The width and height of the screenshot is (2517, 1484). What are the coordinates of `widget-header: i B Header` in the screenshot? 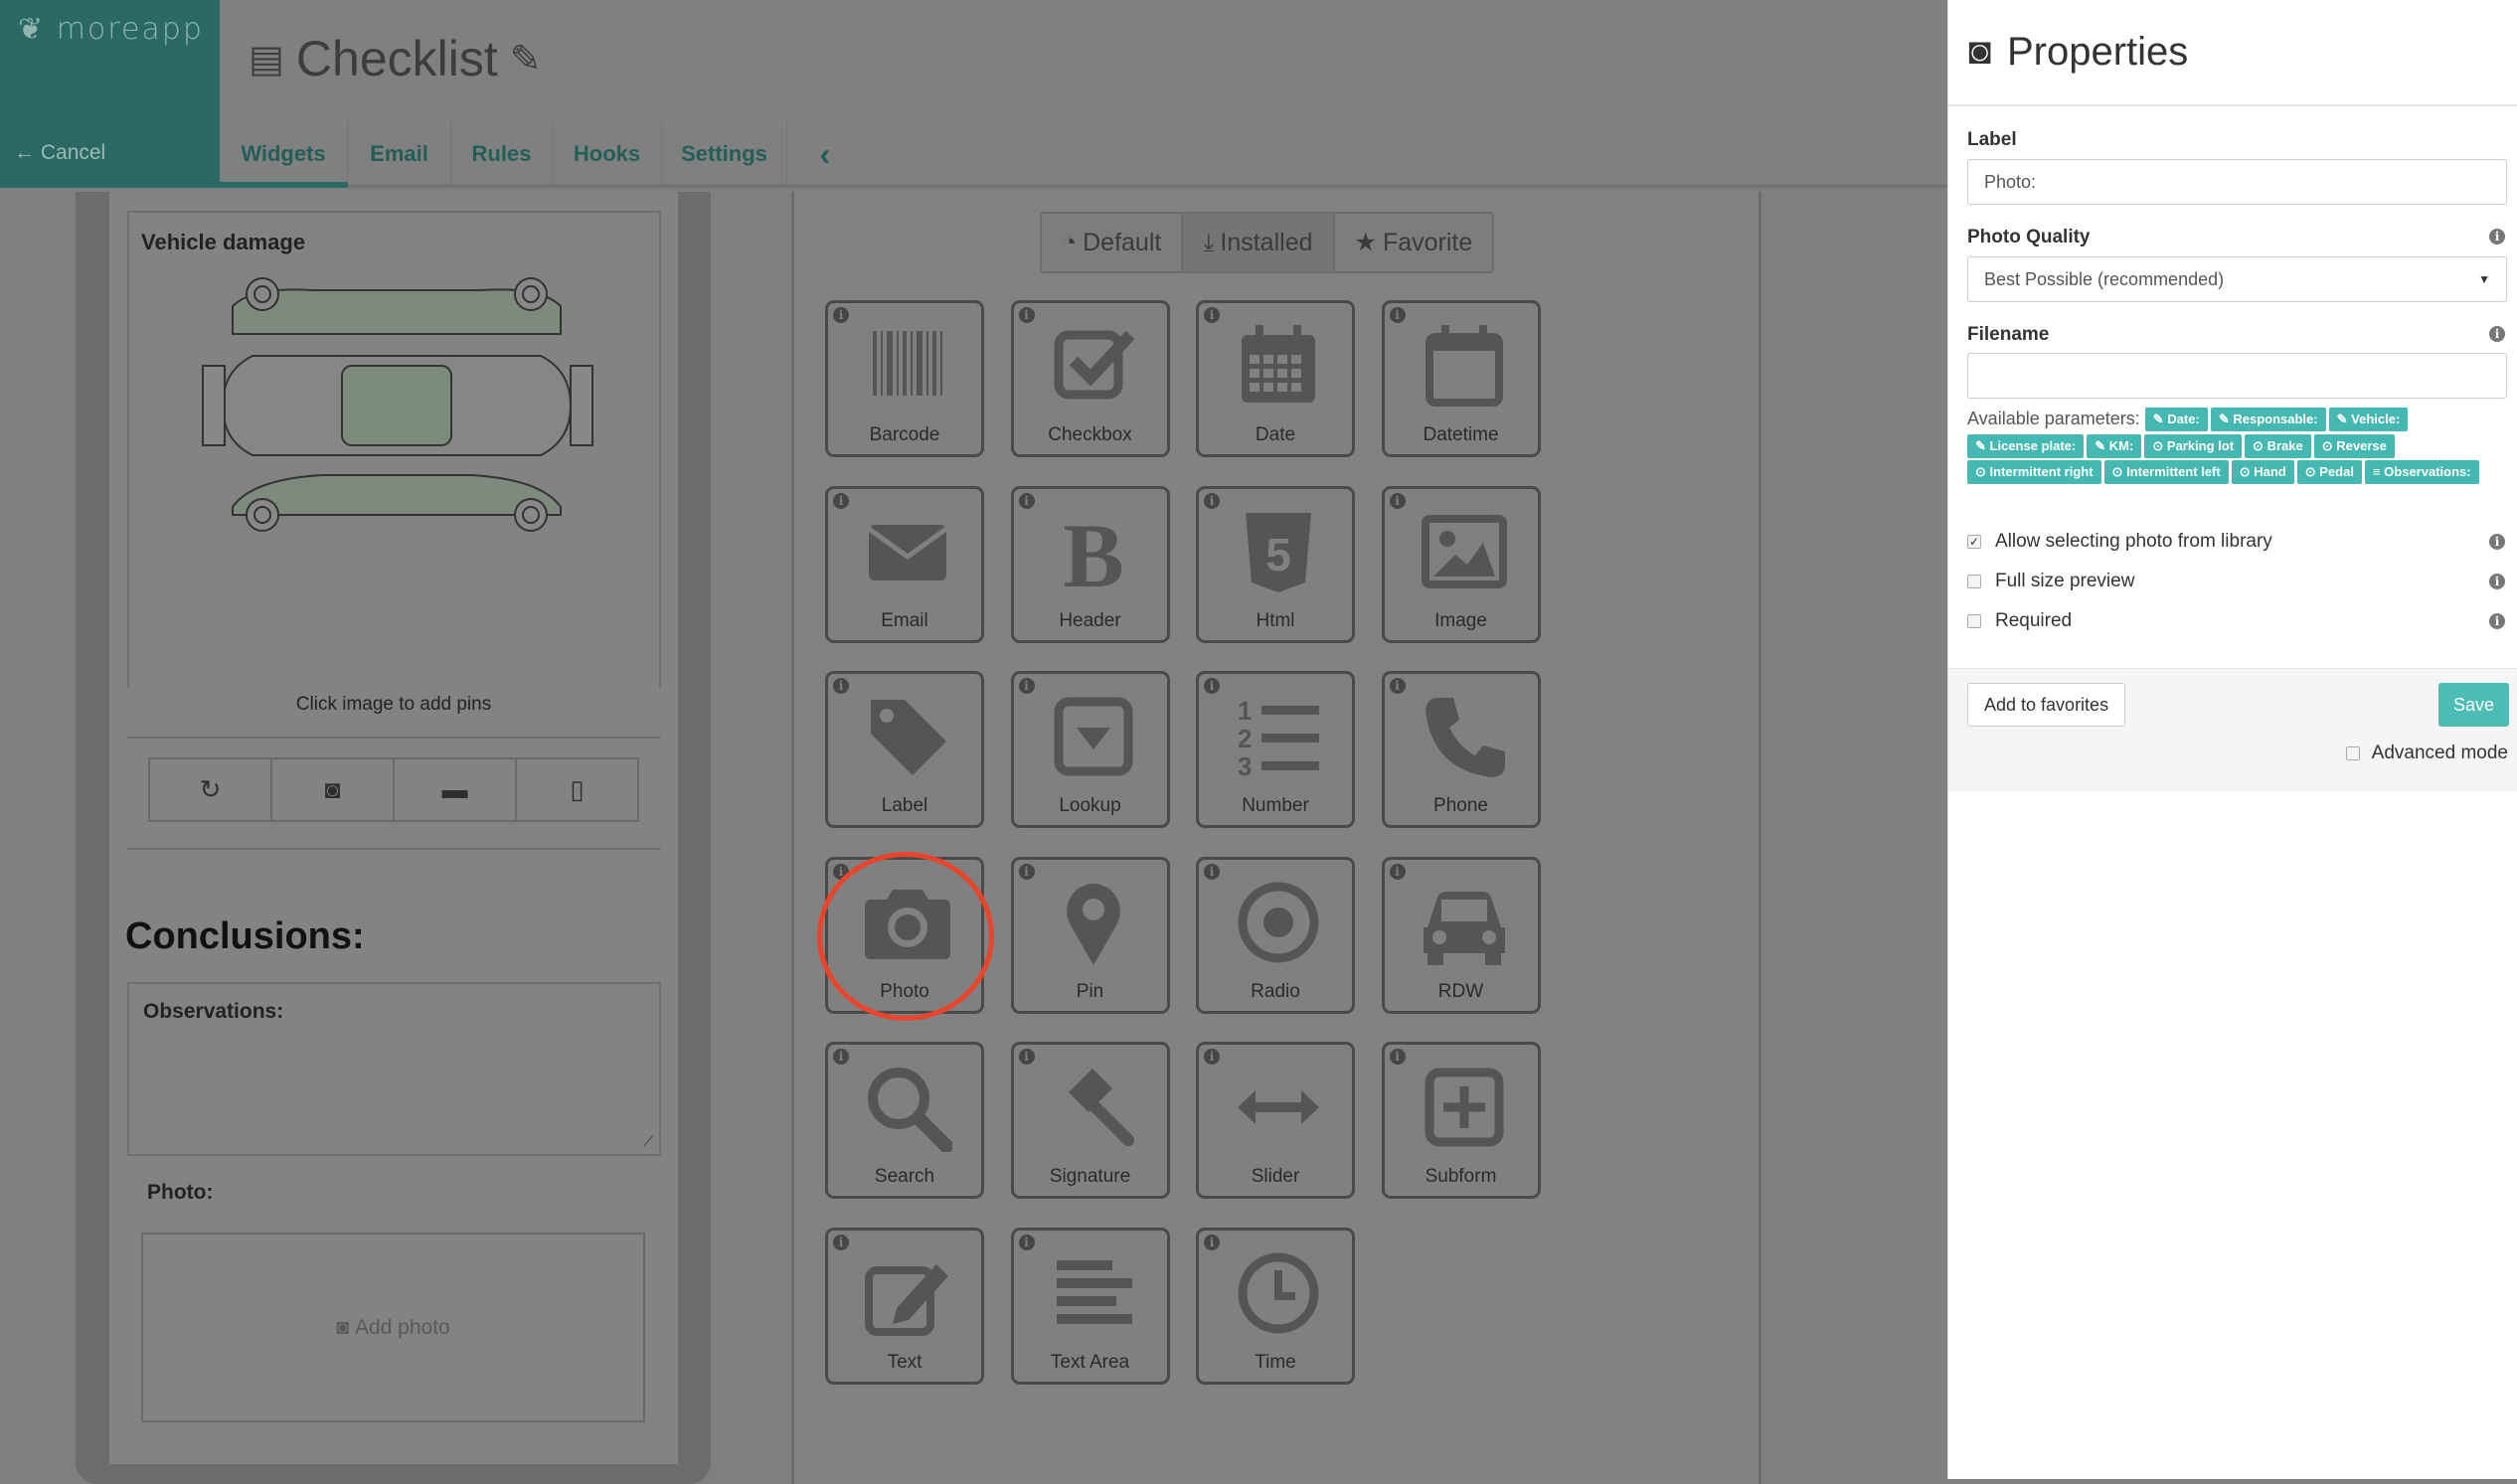 It's located at (1090, 564).